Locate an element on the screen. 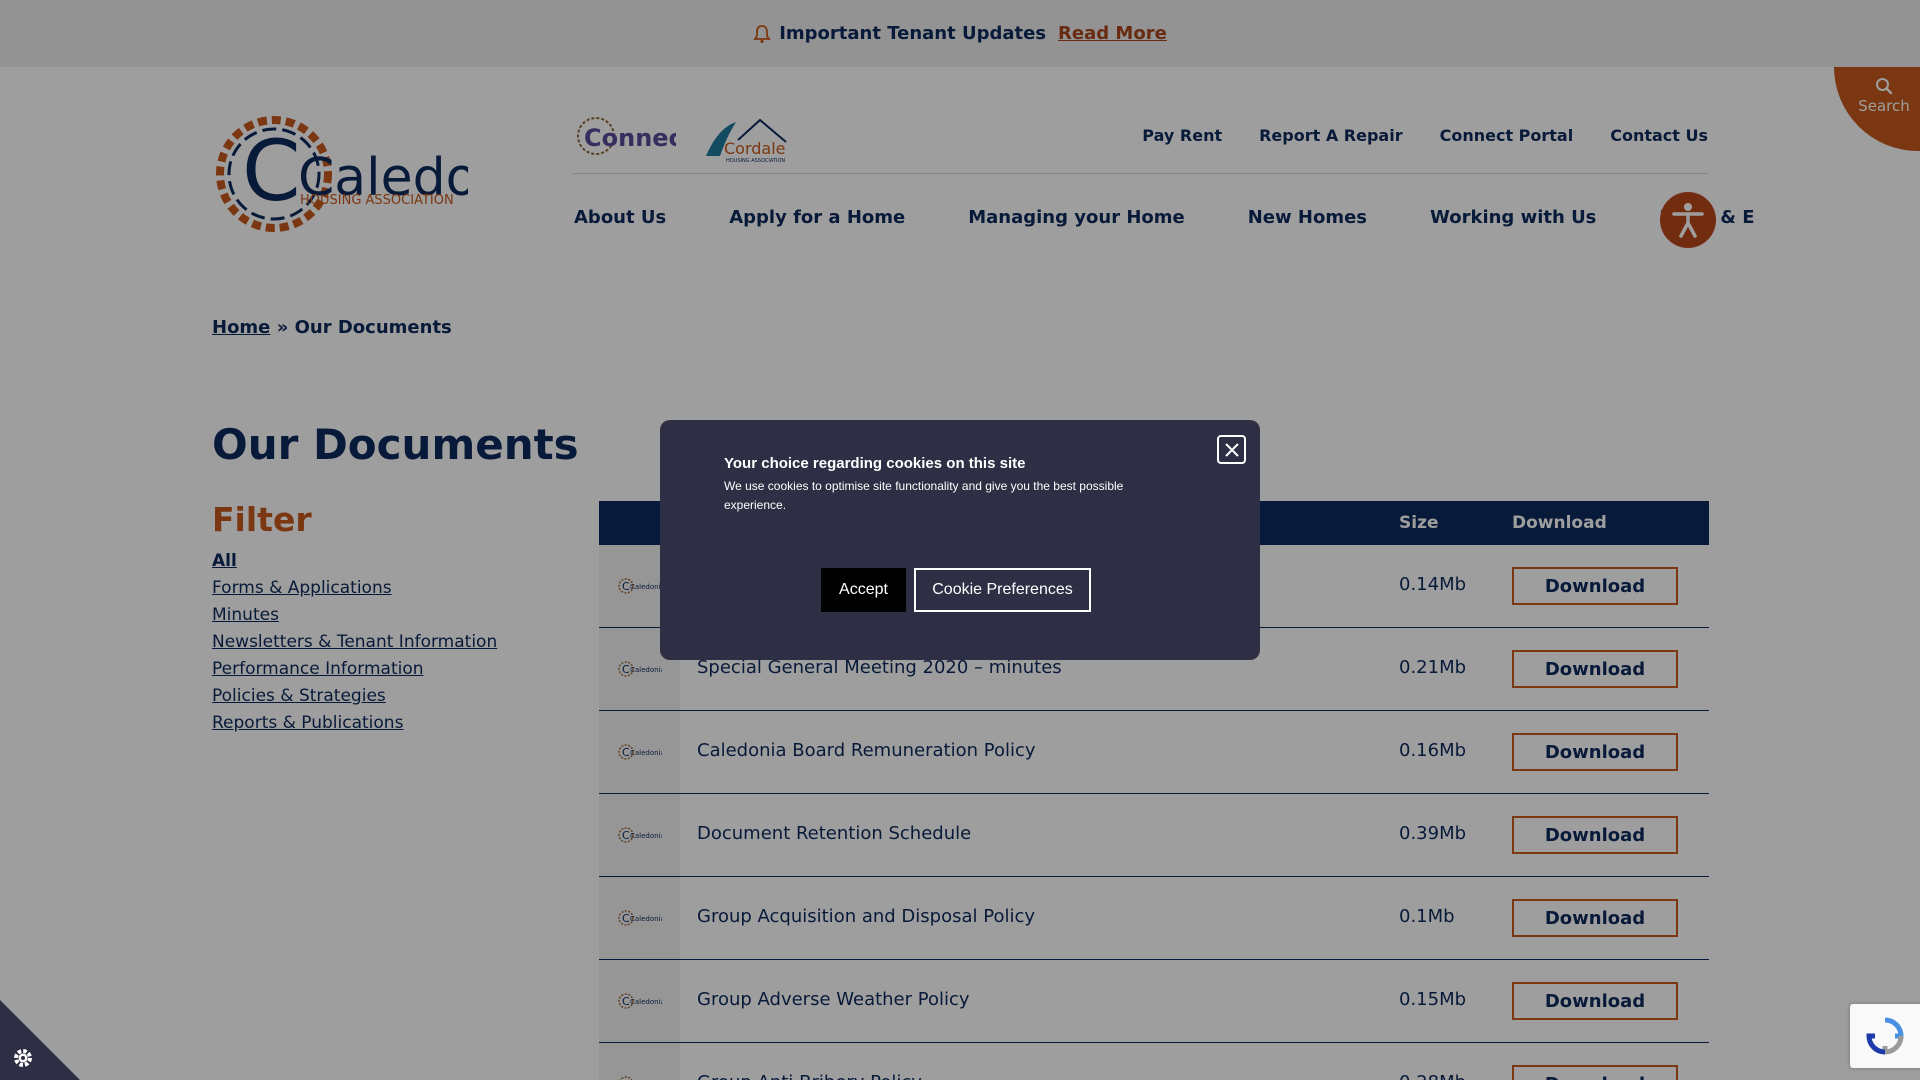 This screenshot has width=1920, height=1080. cookie-close-button is located at coordinates (1231, 449).